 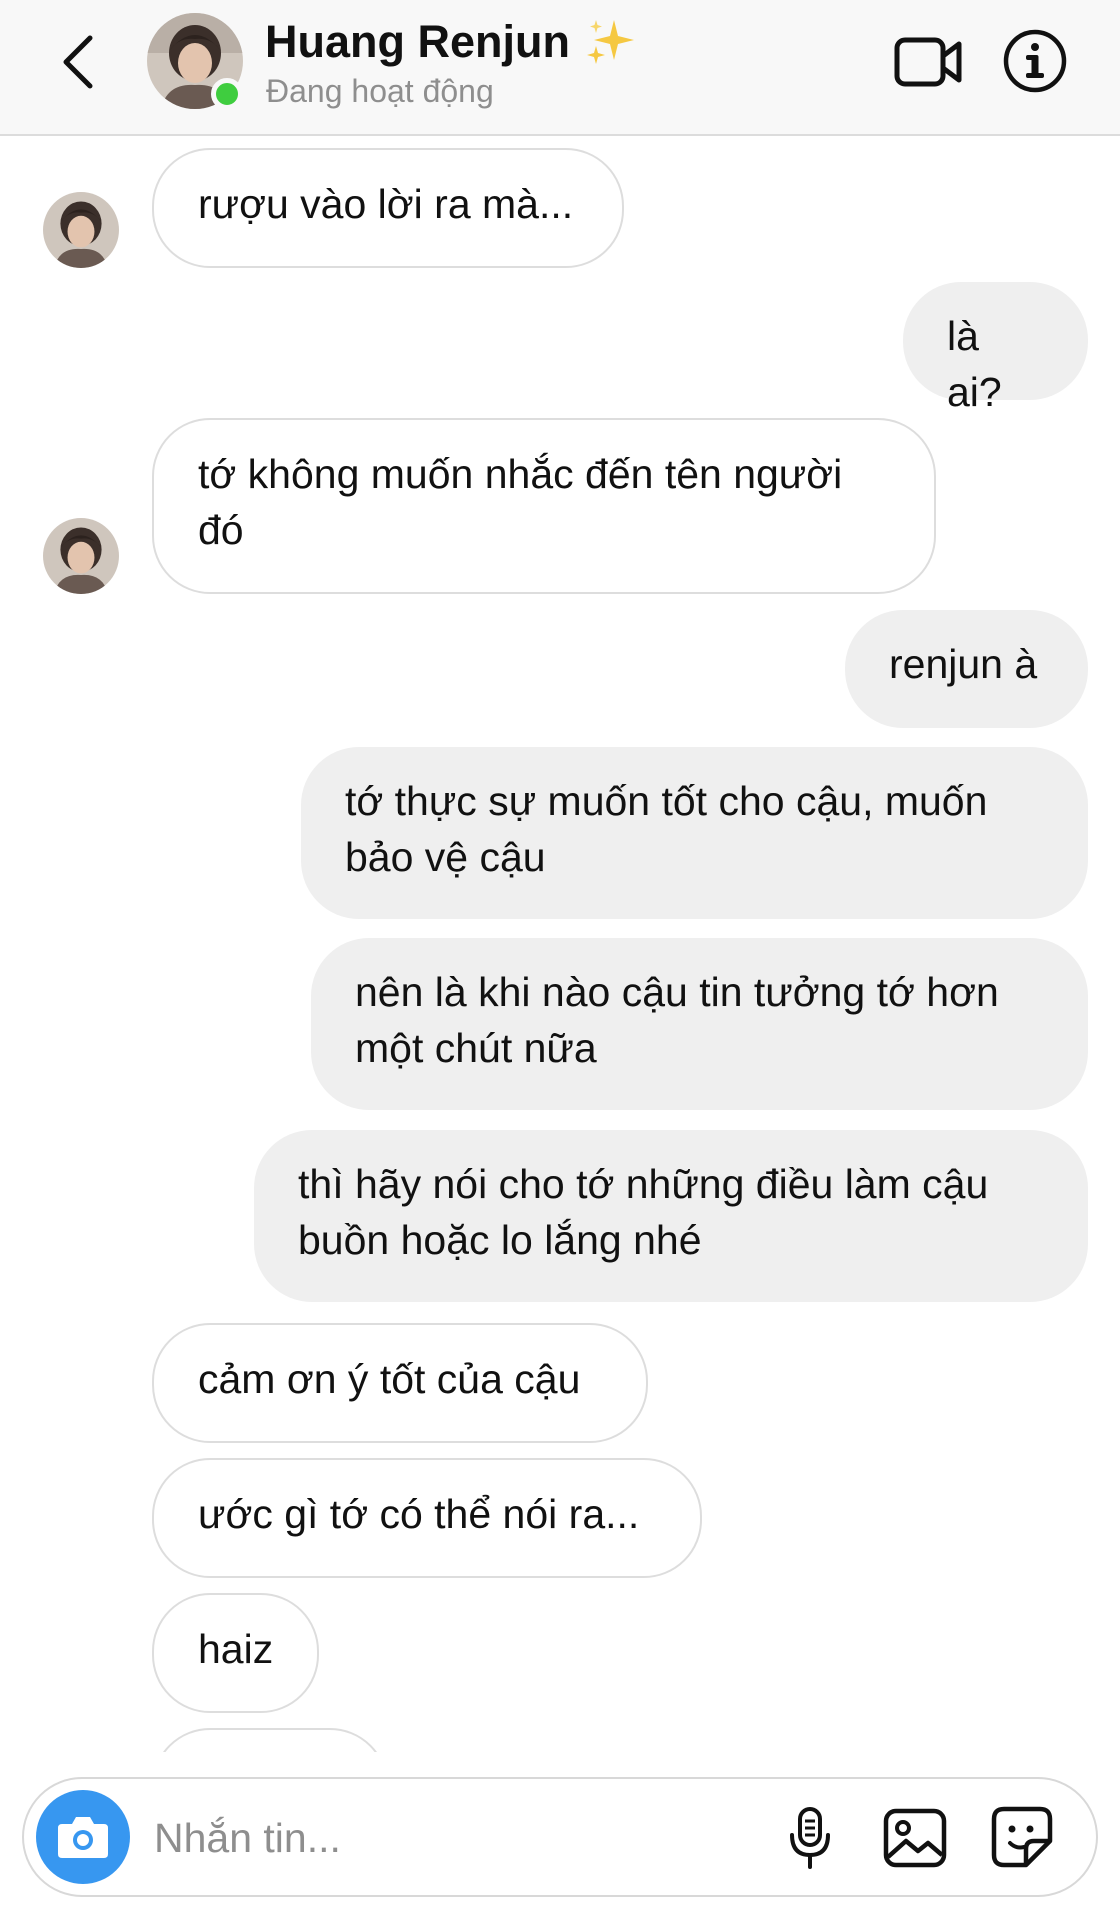 I want to click on voice-message-button, so click(x=810, y=1838).